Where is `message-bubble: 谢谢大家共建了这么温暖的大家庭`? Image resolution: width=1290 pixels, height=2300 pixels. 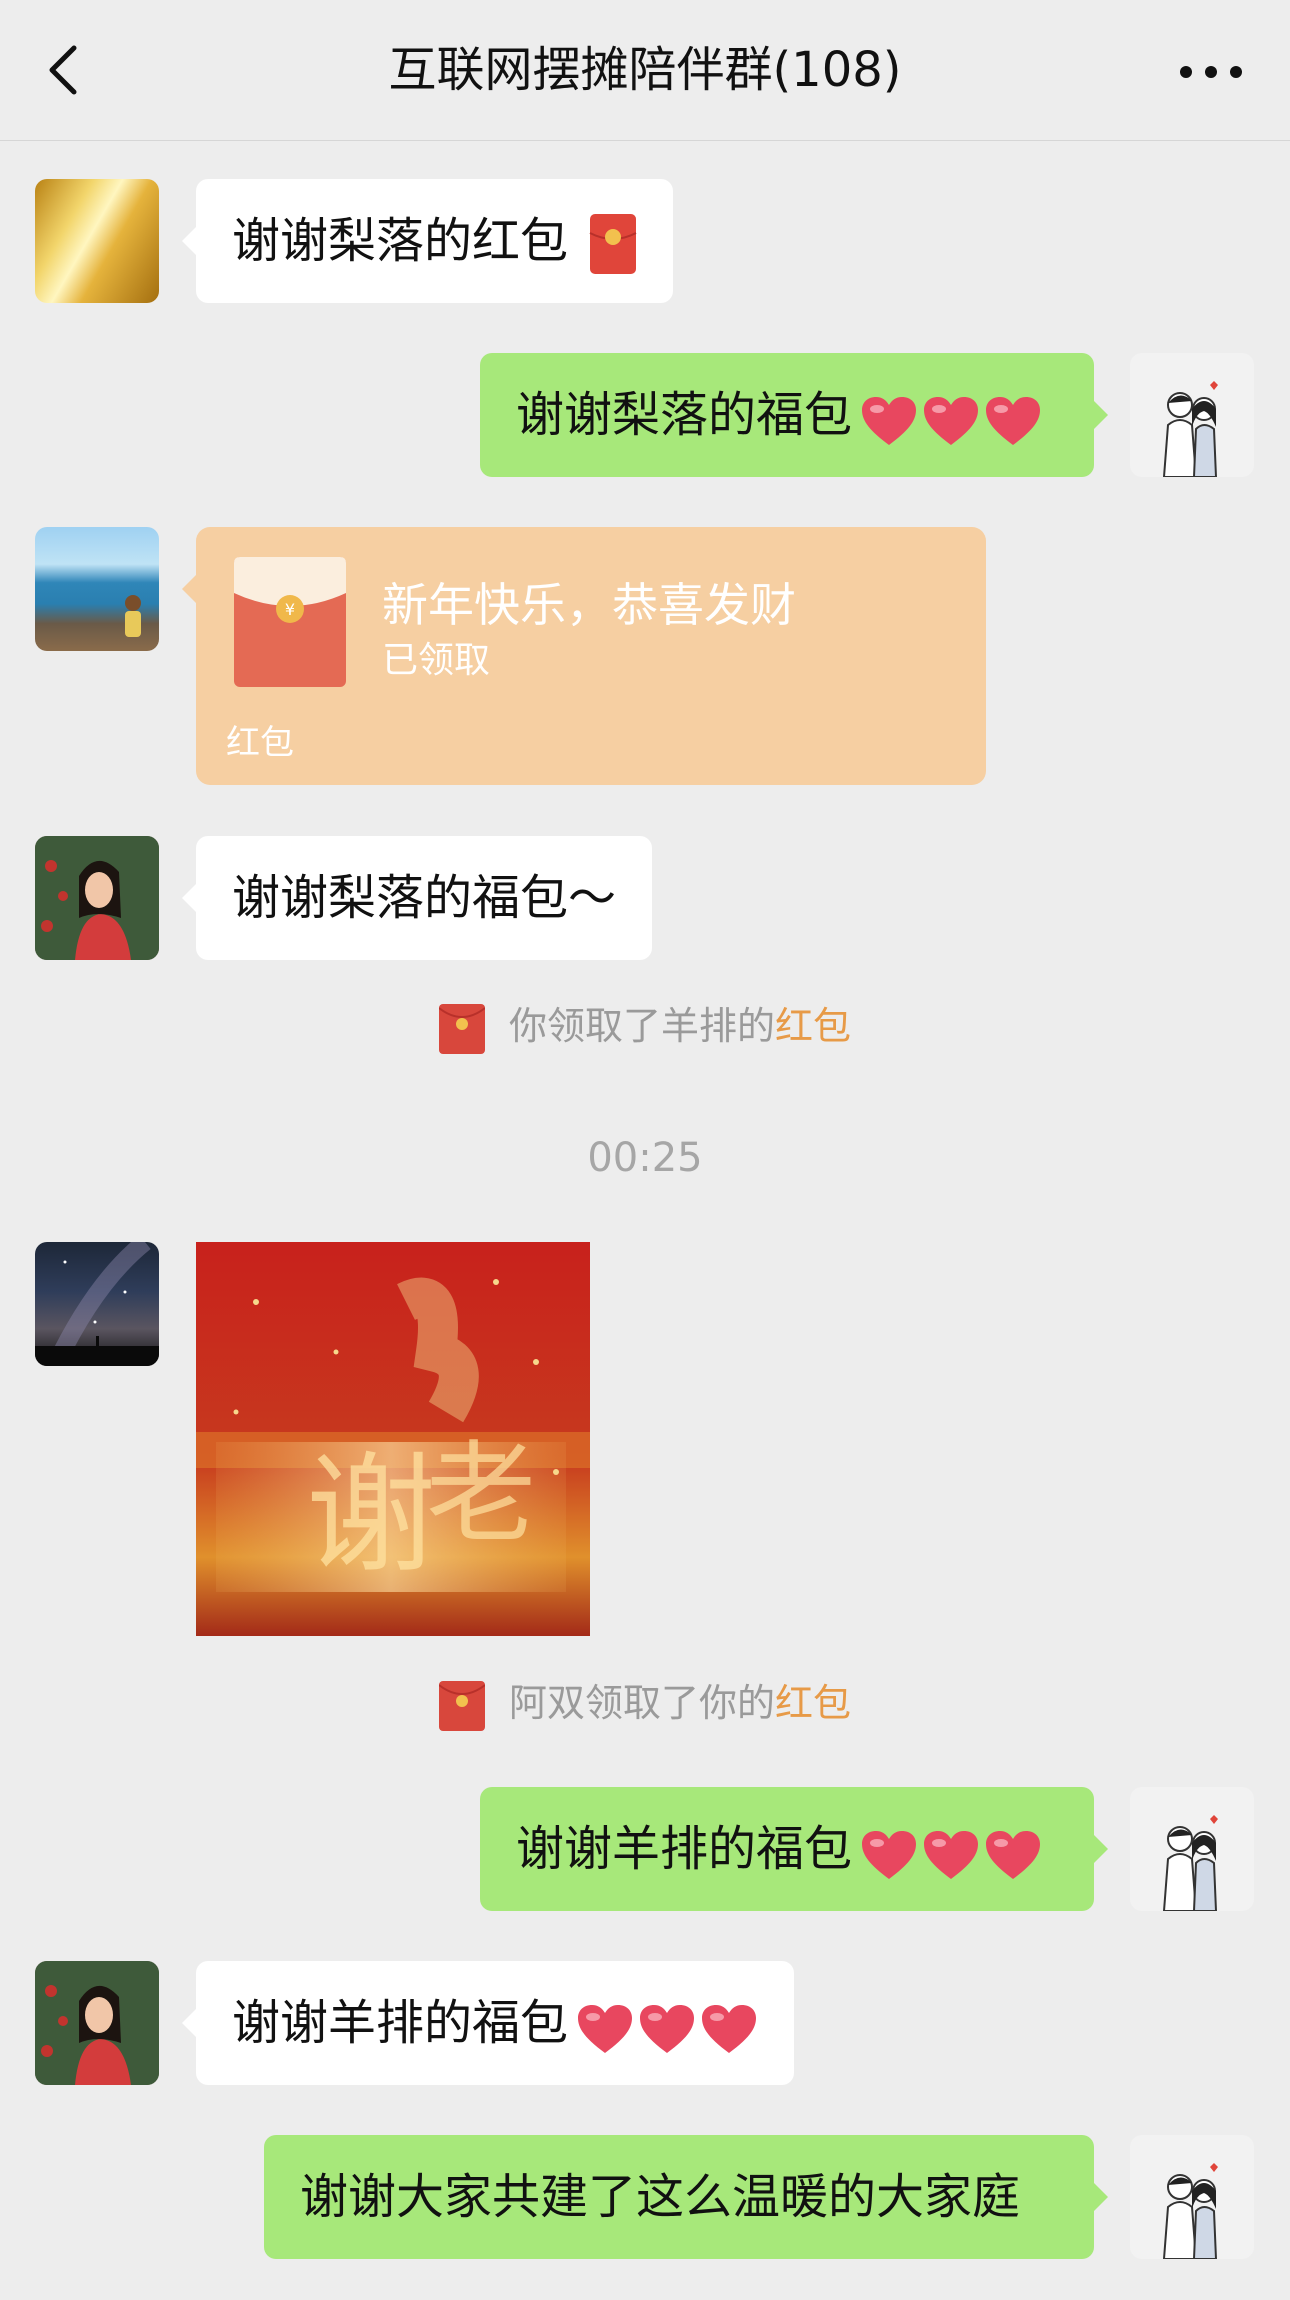
message-bubble: 谢谢大家共建了这么温暖的大家庭 is located at coordinates (686, 2197).